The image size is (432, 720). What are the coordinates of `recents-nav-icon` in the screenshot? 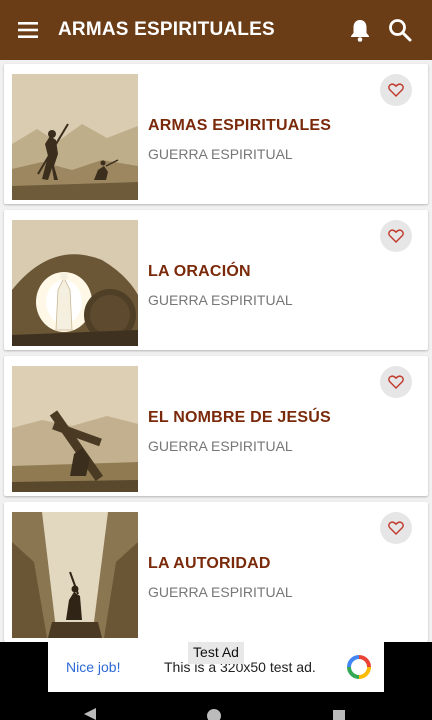 It's located at (339, 714).